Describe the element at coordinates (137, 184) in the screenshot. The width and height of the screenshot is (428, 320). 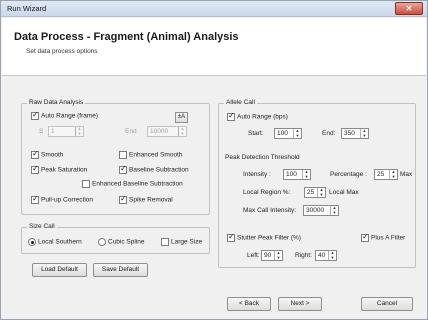
I see `enhanced-baseline-label: Enhanced Baseline Subtraction` at that location.